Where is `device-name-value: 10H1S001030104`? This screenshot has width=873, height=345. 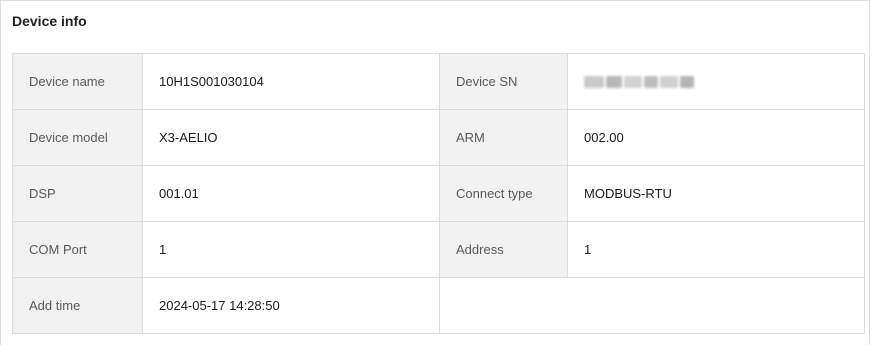
device-name-value: 10H1S001030104 is located at coordinates (291, 81).